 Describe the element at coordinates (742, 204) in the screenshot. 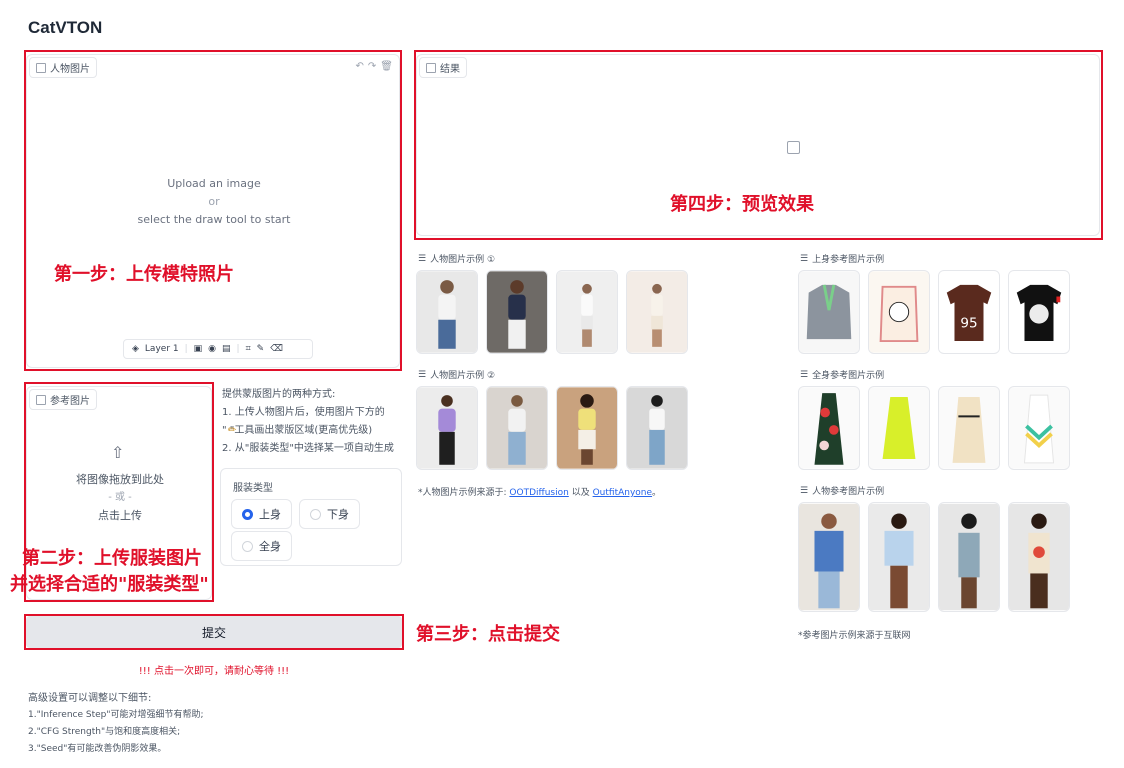

I see `step4-annotation: 第四步：预览效果` at that location.